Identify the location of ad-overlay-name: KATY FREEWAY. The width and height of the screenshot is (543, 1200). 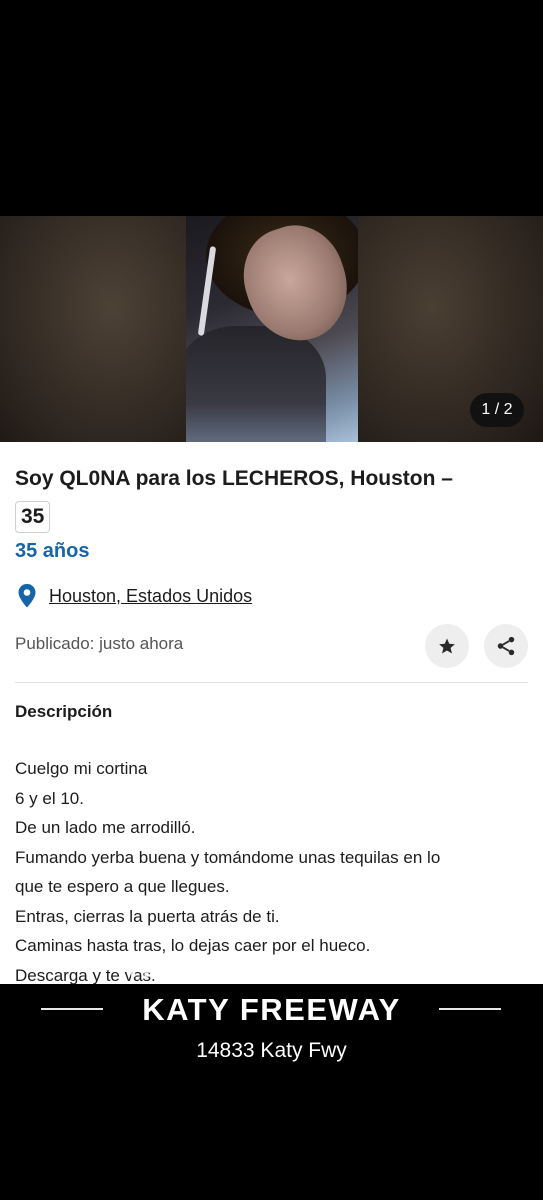
(271, 1009).